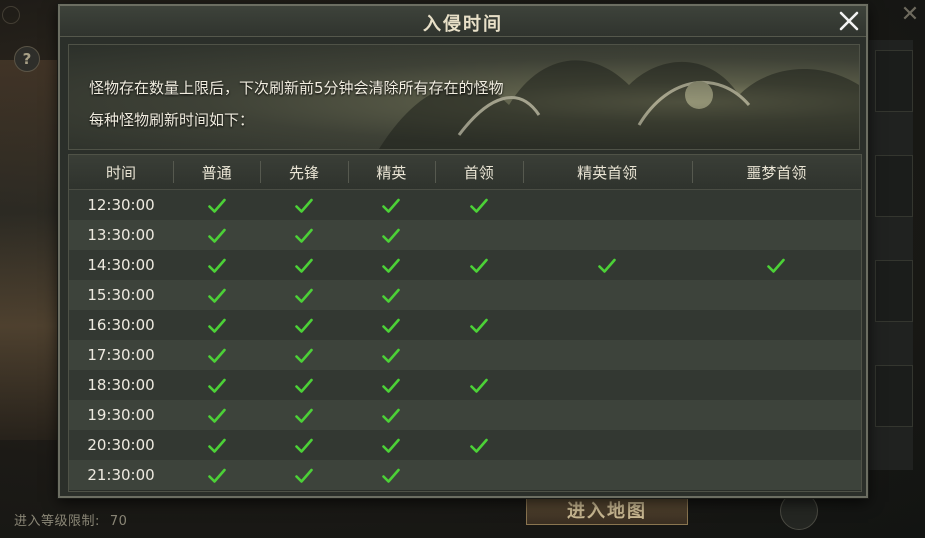 The image size is (925, 538). I want to click on time-cell: 13:30:00, so click(121, 235).